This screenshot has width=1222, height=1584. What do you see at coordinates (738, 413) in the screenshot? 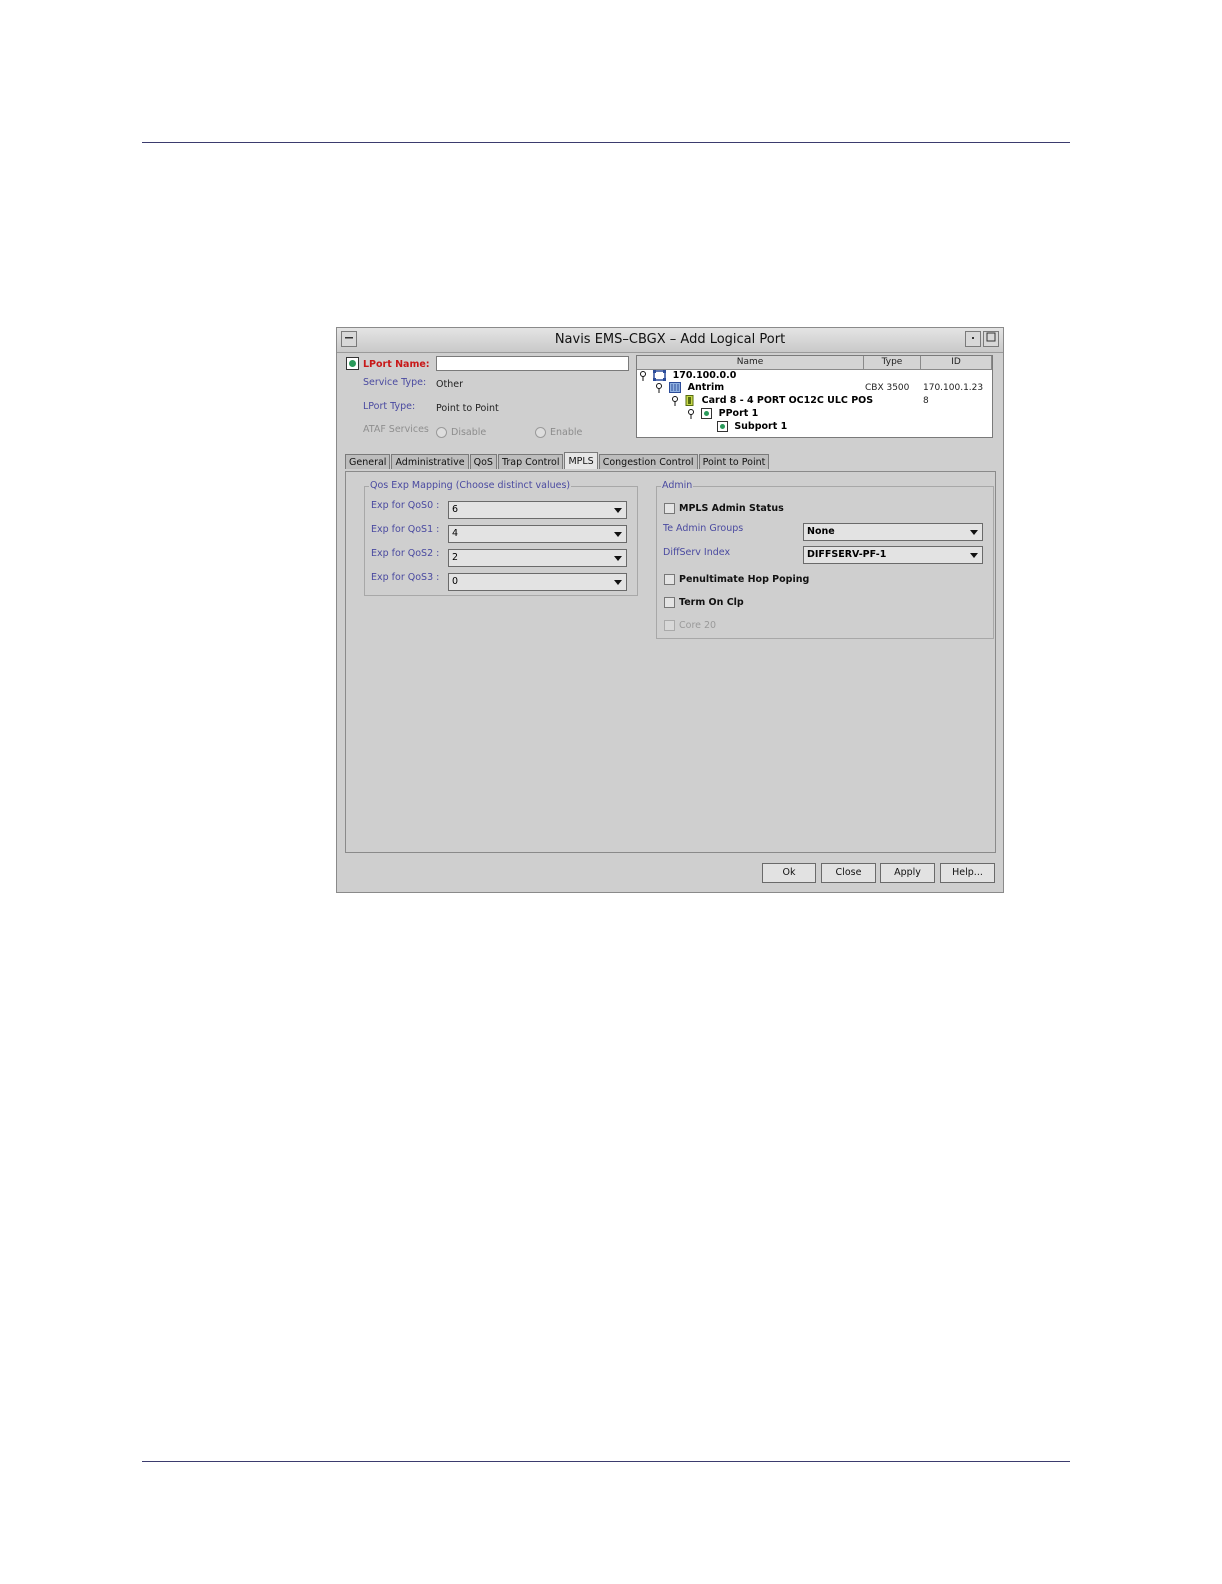
I see `tree-node-name: PPort 1` at bounding box center [738, 413].